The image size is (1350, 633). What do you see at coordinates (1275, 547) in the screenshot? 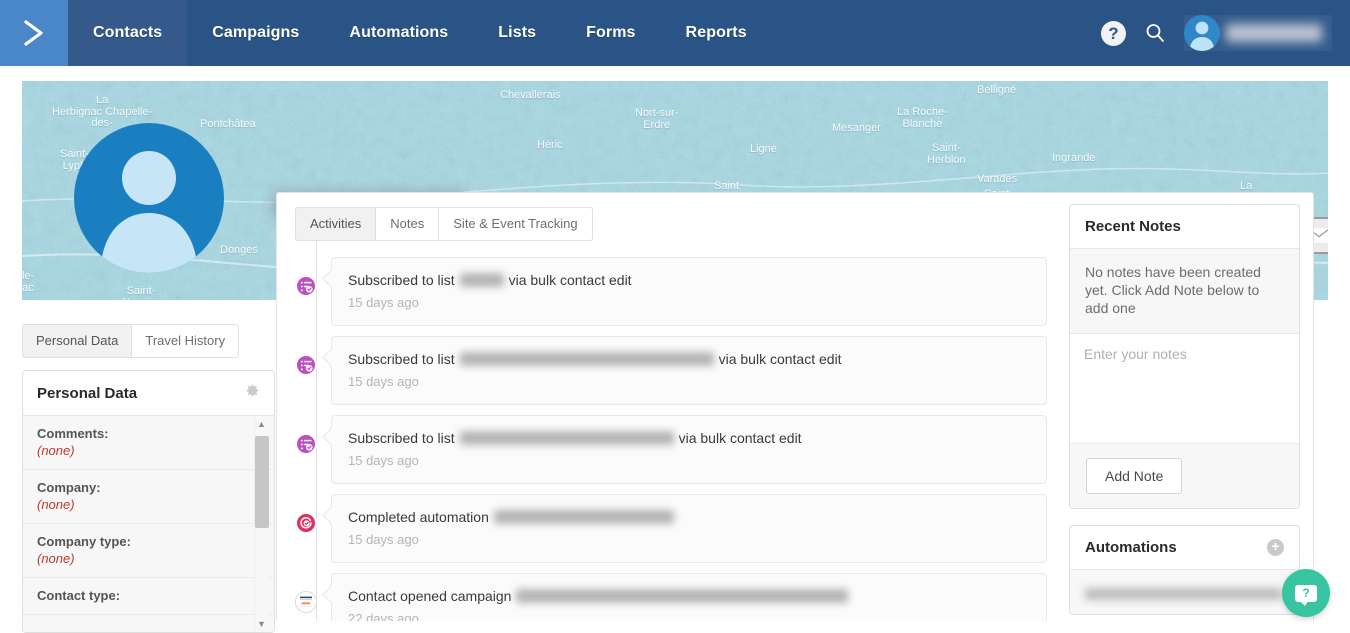
I see `plus-circle-icon: +` at bounding box center [1275, 547].